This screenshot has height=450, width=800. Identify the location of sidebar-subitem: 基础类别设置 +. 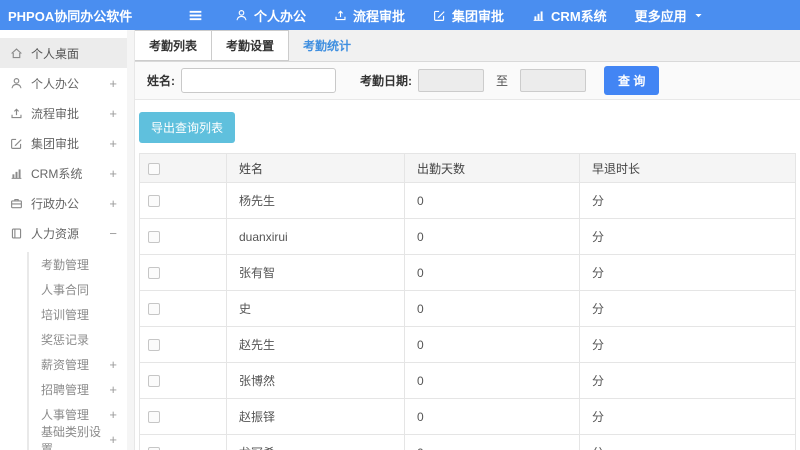
(78, 437).